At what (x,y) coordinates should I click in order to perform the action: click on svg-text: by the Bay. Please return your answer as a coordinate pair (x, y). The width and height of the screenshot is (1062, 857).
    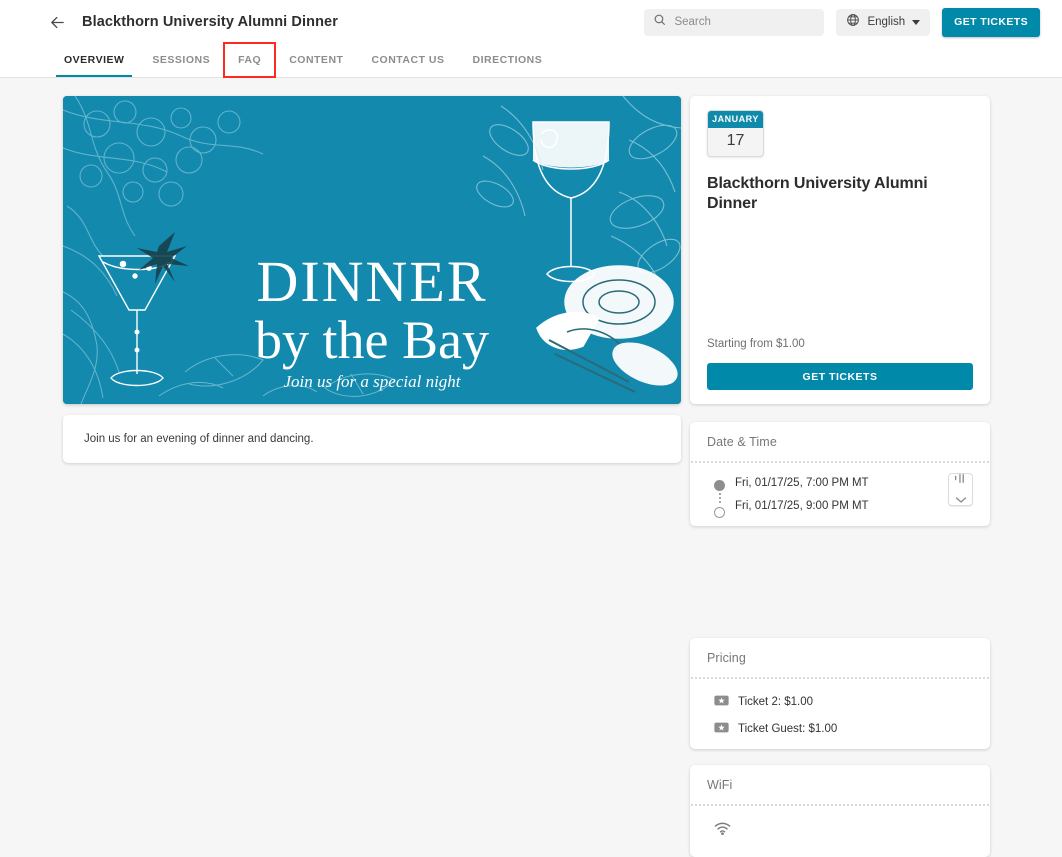
    Looking at the image, I should click on (372, 340).